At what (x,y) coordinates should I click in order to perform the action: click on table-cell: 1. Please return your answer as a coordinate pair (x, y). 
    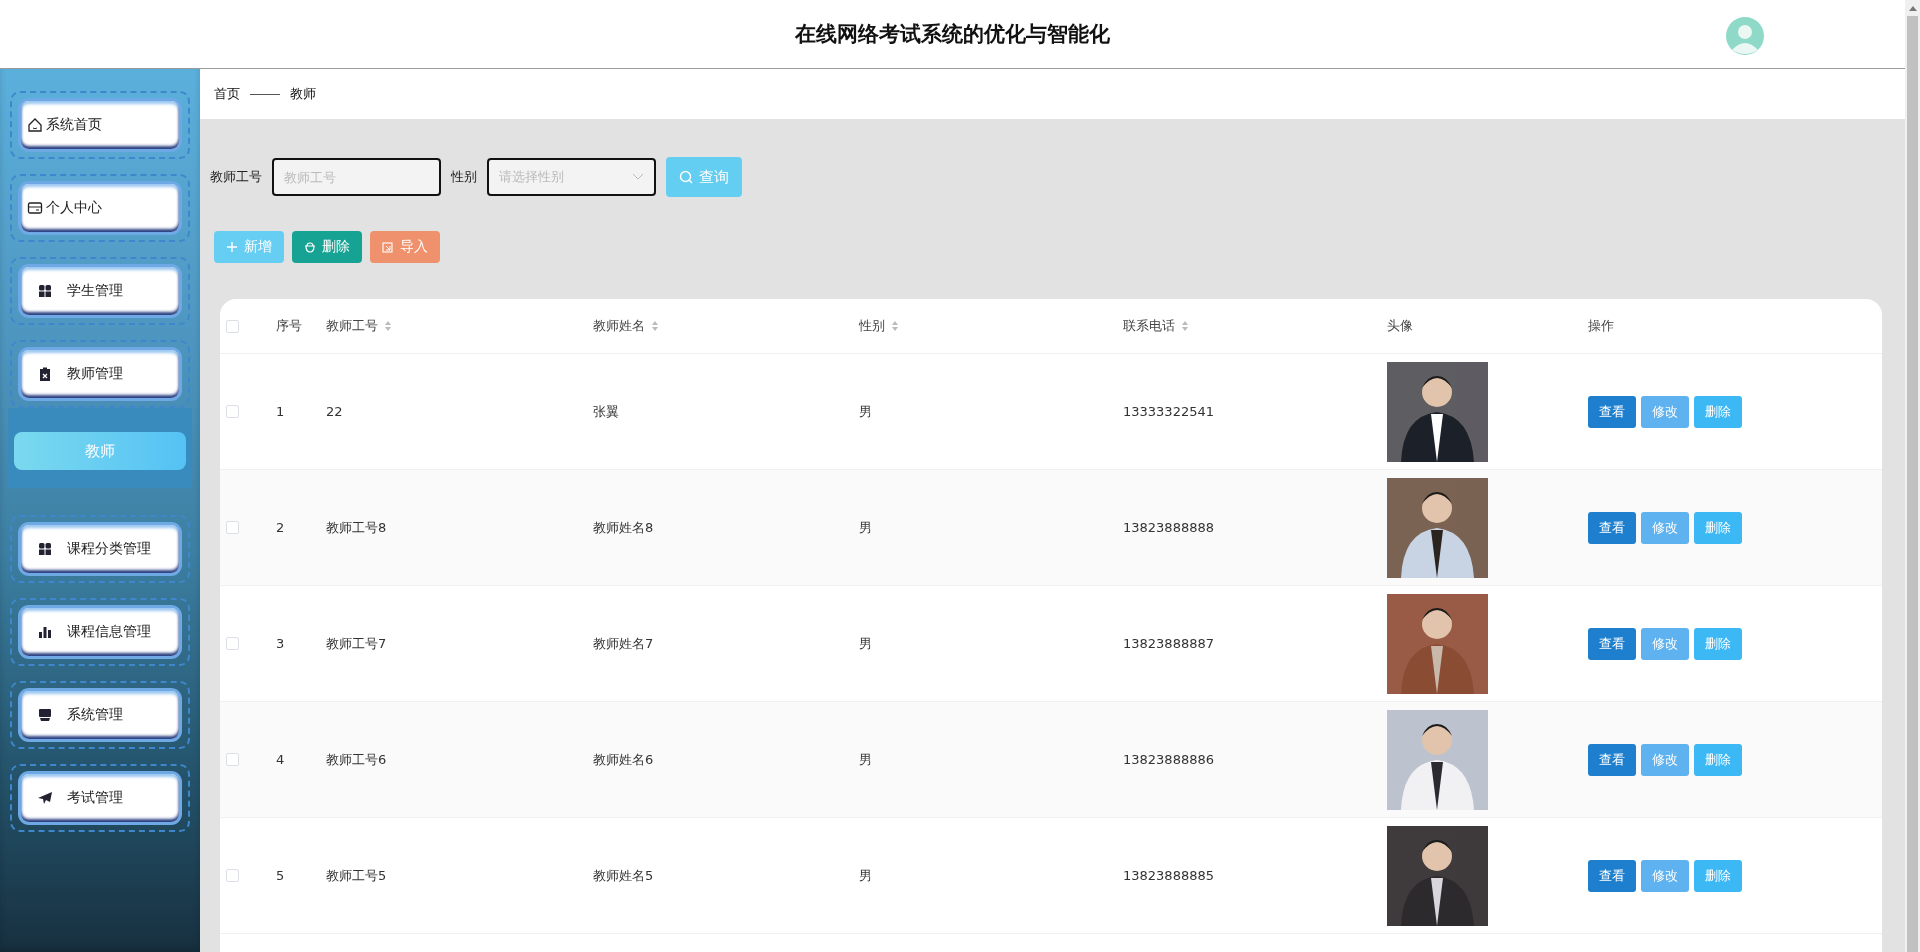
    Looking at the image, I should click on (280, 411).